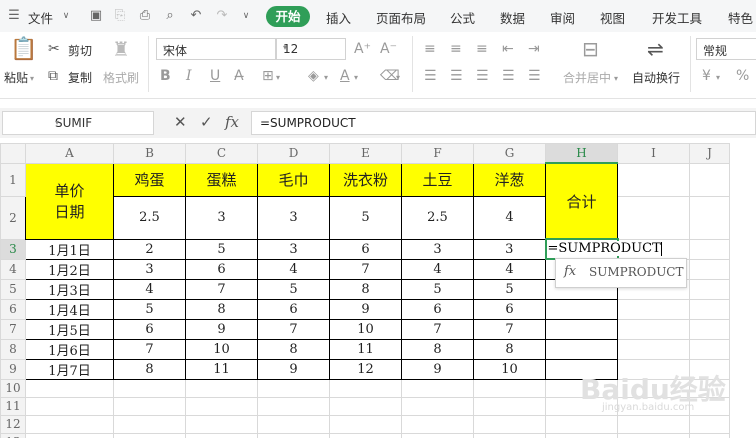  What do you see at coordinates (13, 179) in the screenshot?
I see `row-header-1: 1` at bounding box center [13, 179].